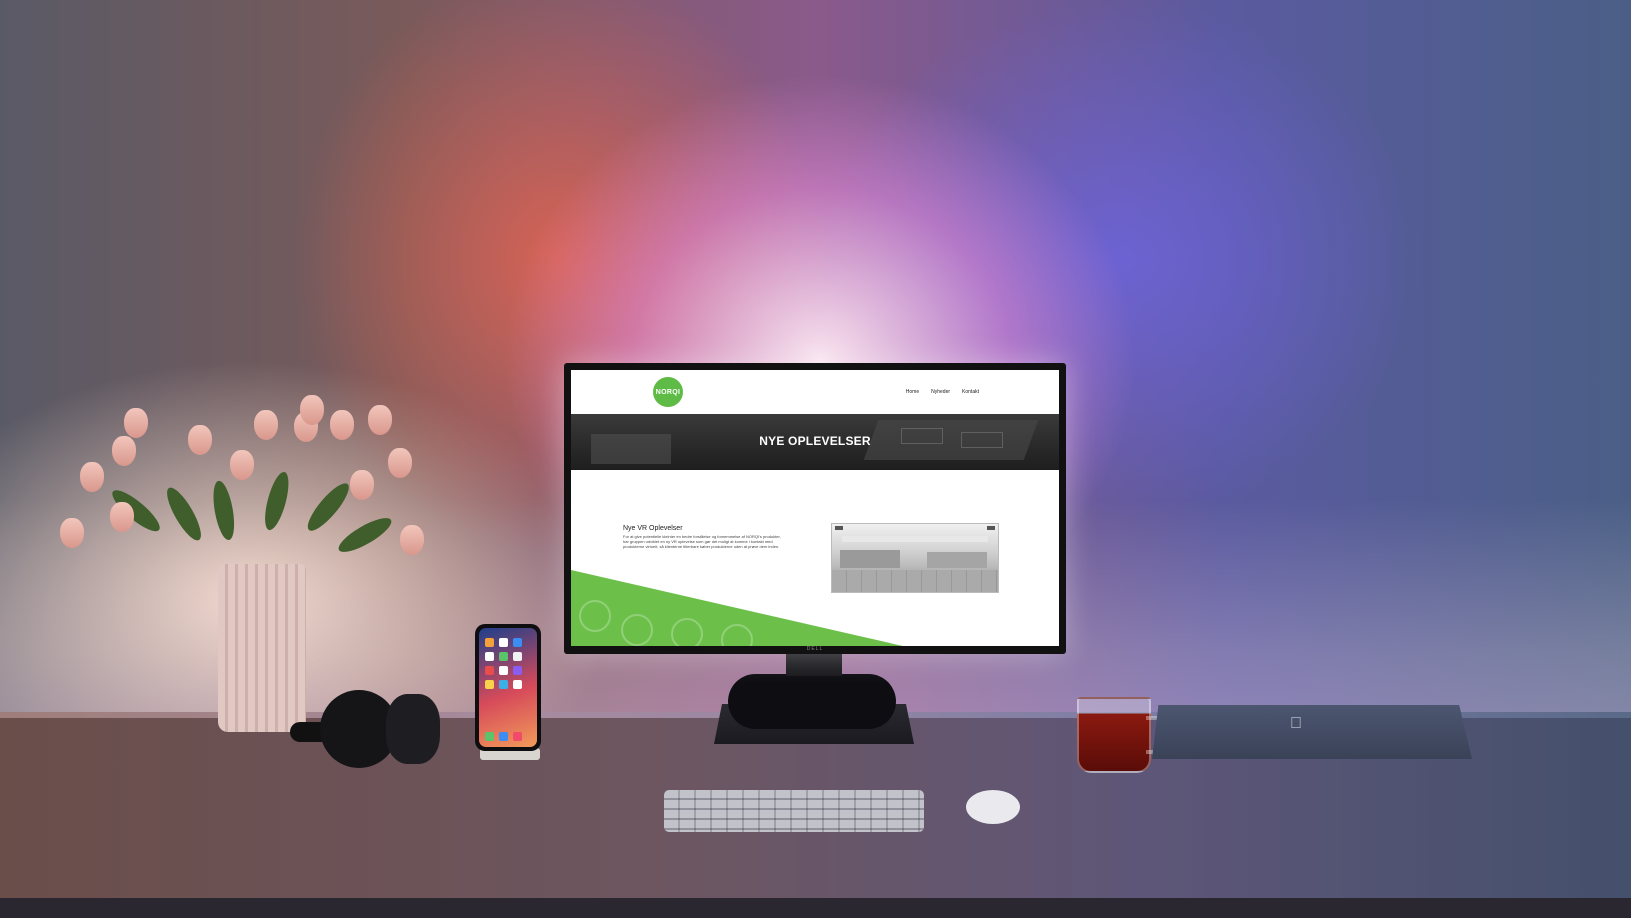  I want to click on phone-screen, so click(508, 687).